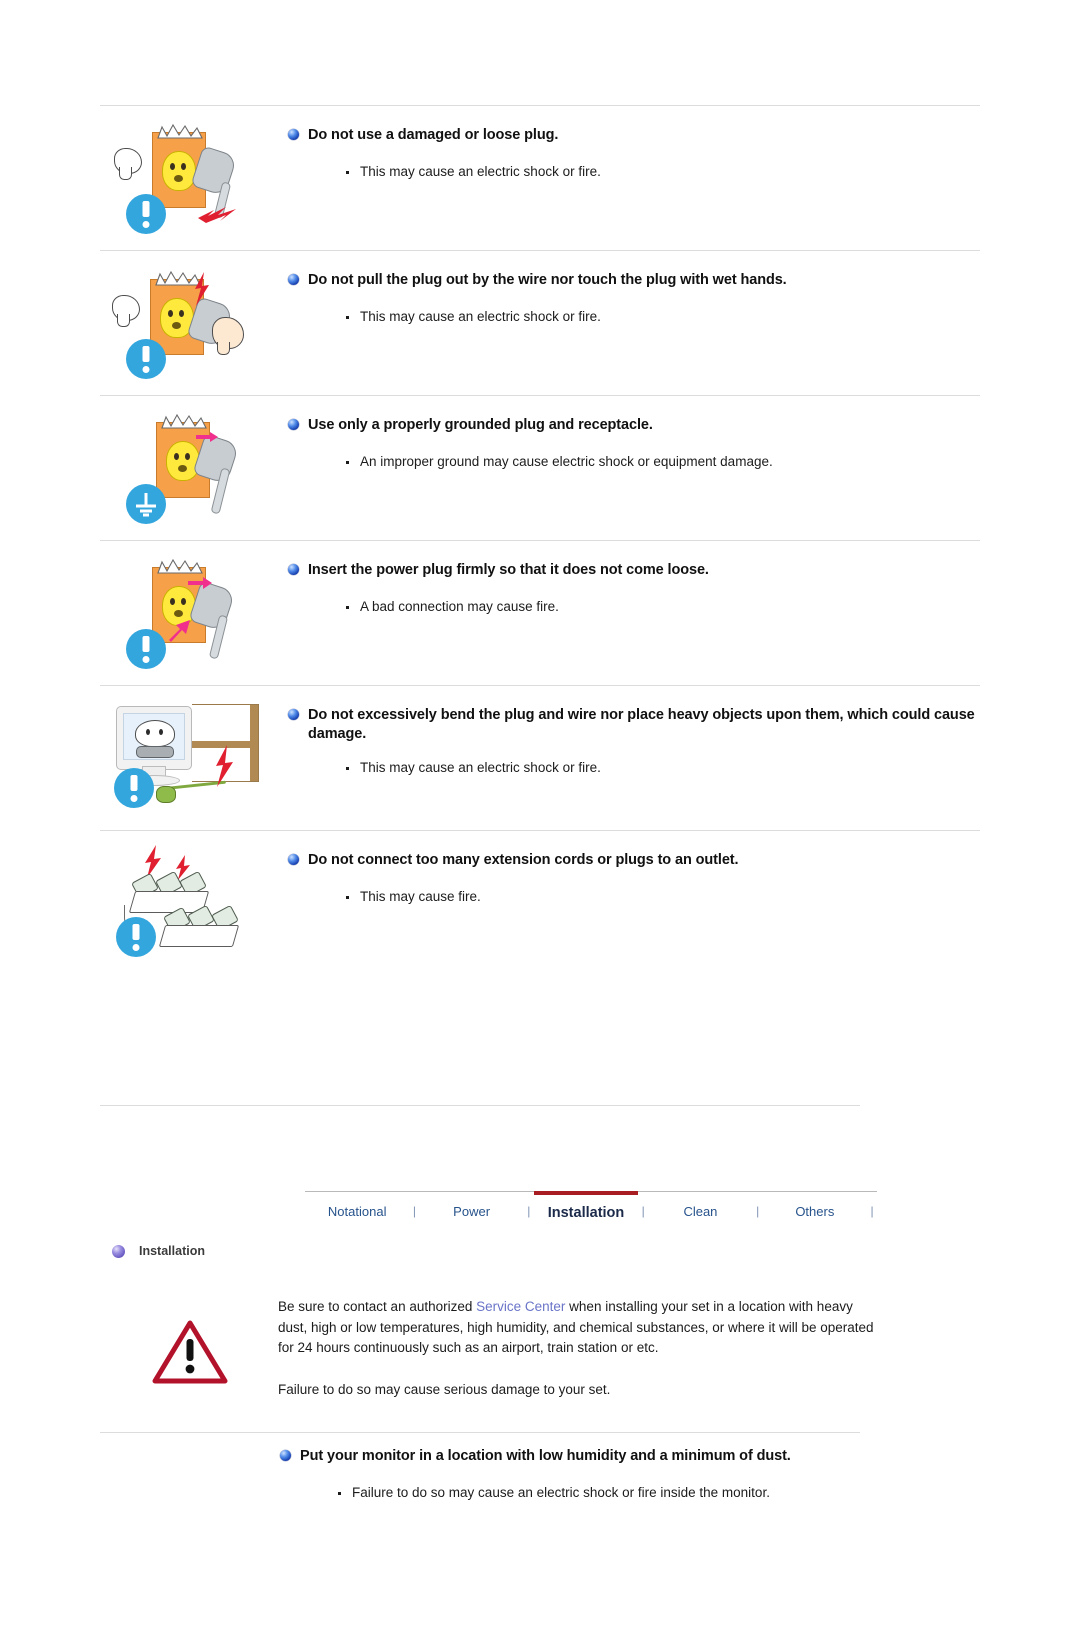  Describe the element at coordinates (633, 135) in the screenshot. I see `rule-title: Do not use a damaged or loose plug.` at that location.